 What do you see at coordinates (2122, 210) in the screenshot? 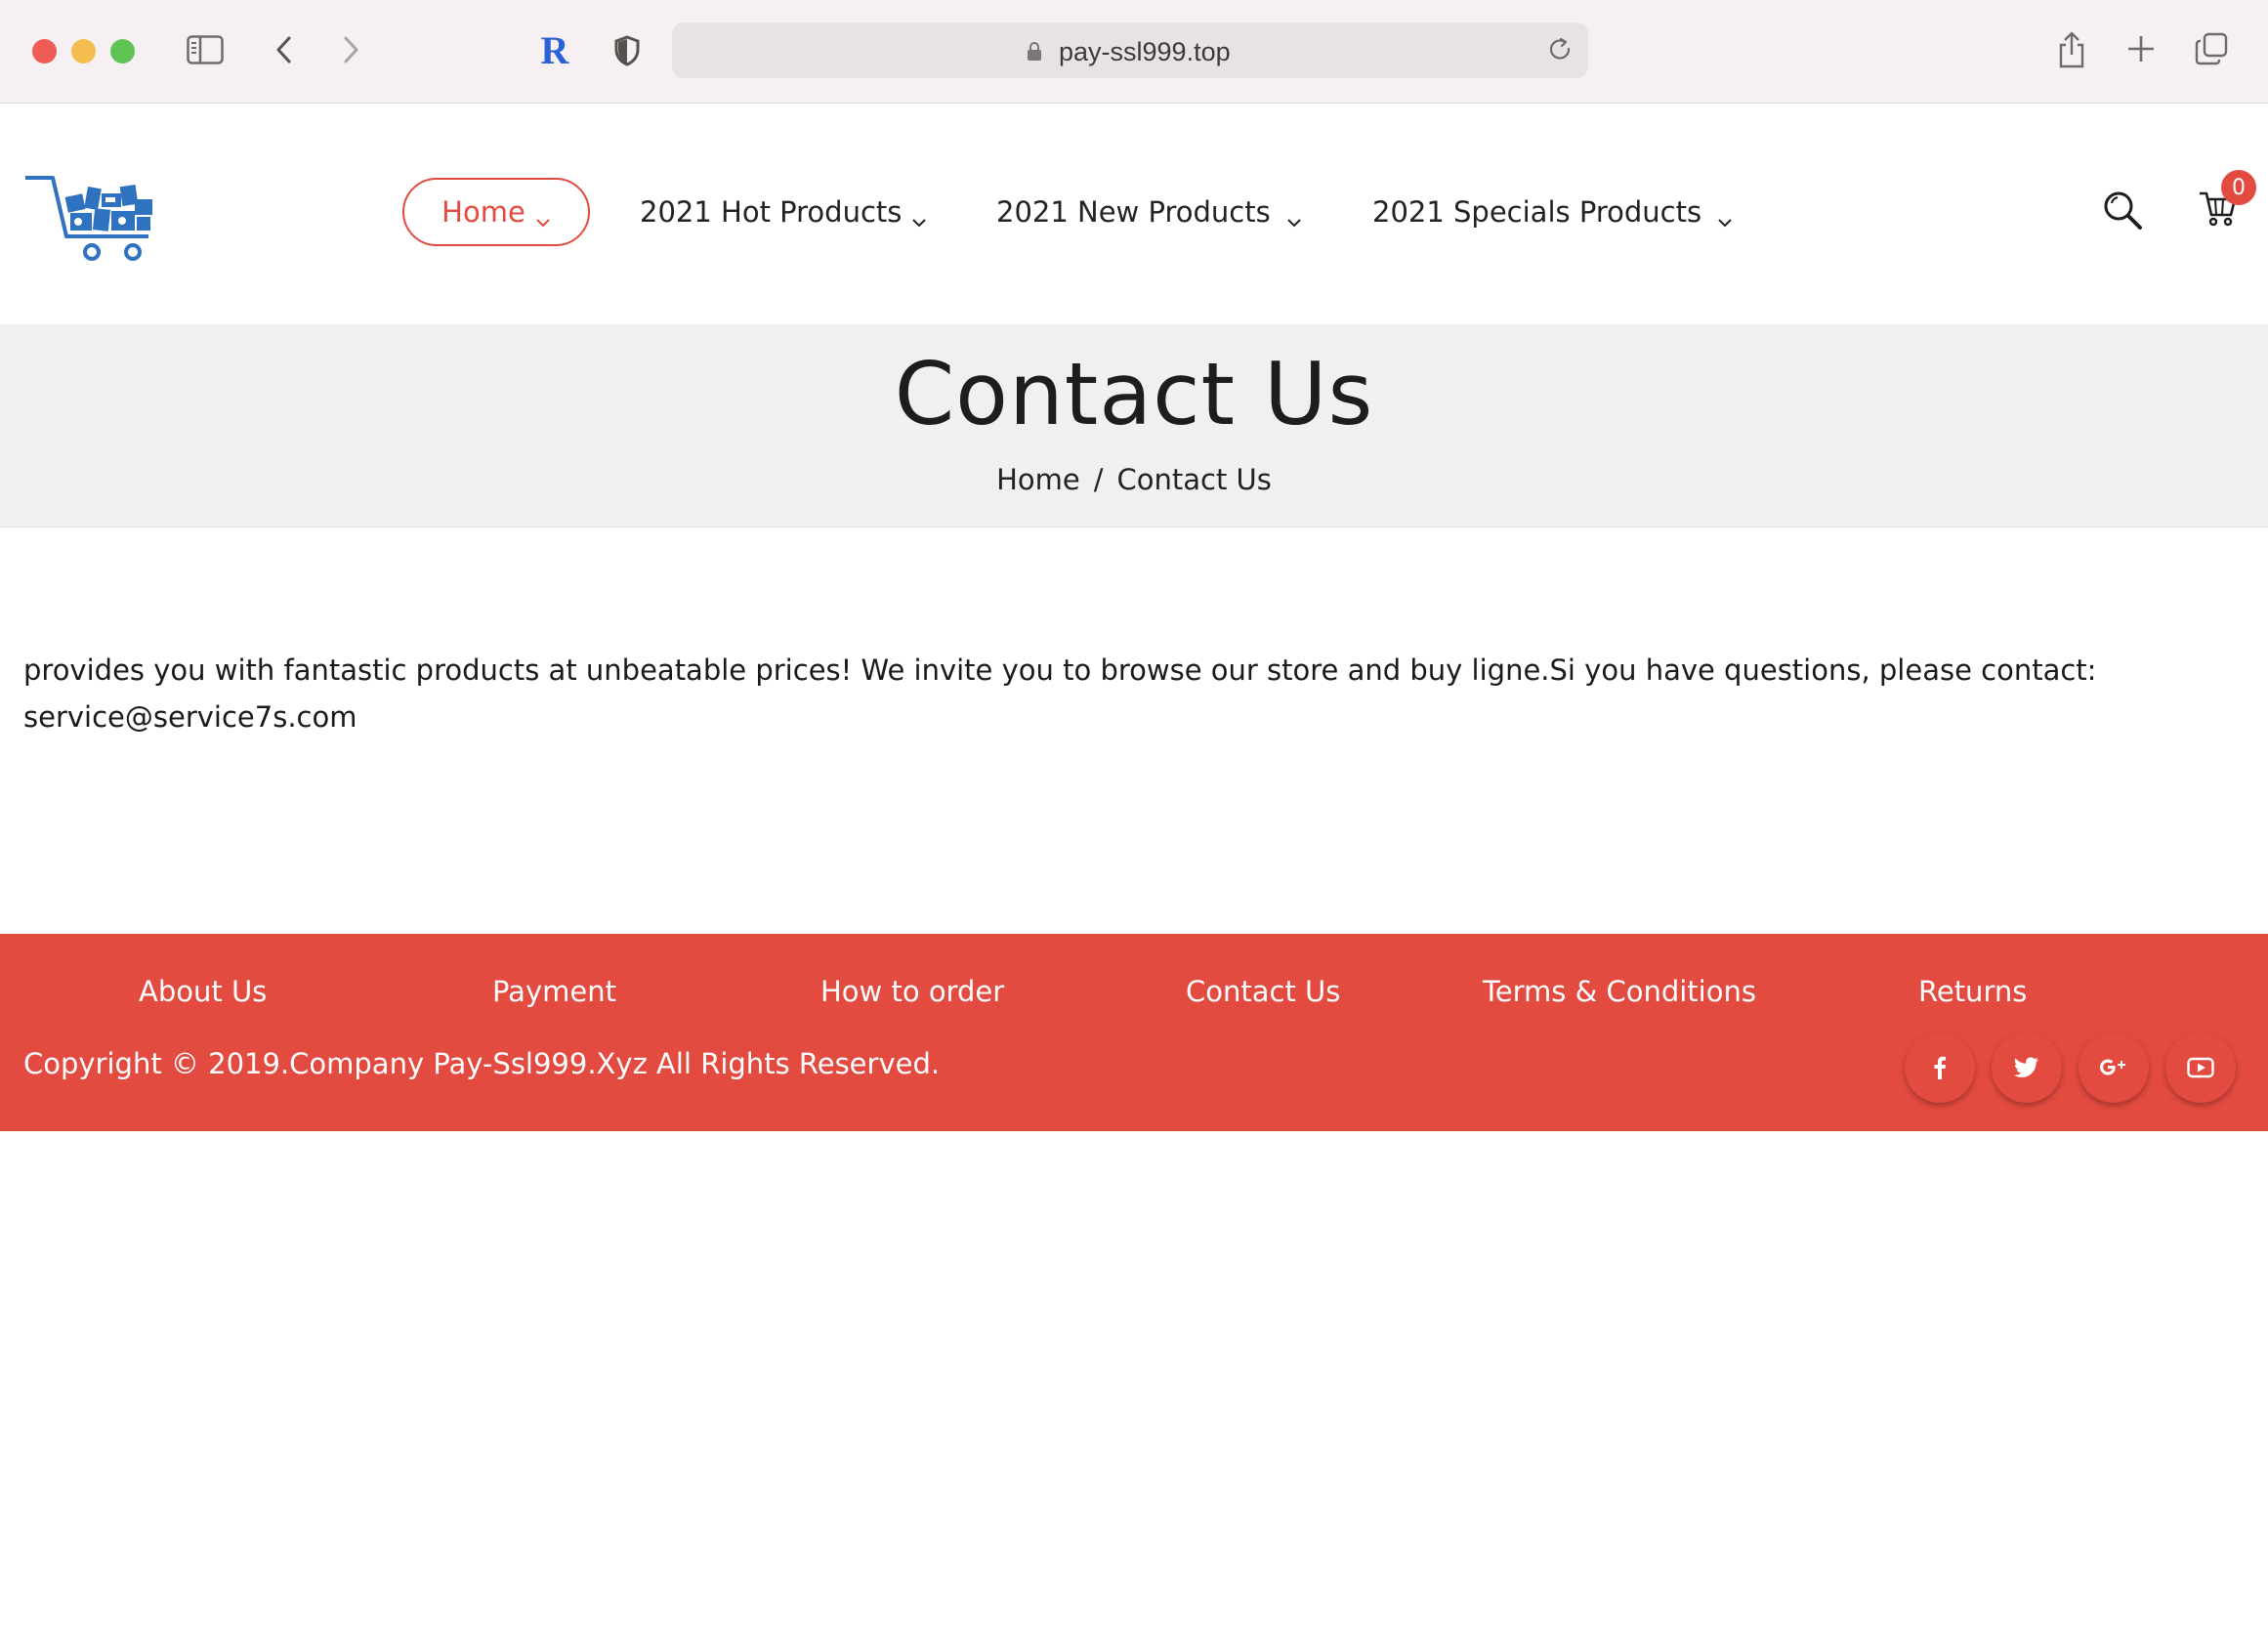
I see `search-icon` at bounding box center [2122, 210].